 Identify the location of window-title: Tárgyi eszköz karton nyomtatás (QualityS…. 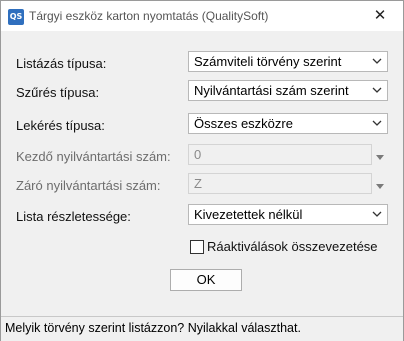
(149, 16).